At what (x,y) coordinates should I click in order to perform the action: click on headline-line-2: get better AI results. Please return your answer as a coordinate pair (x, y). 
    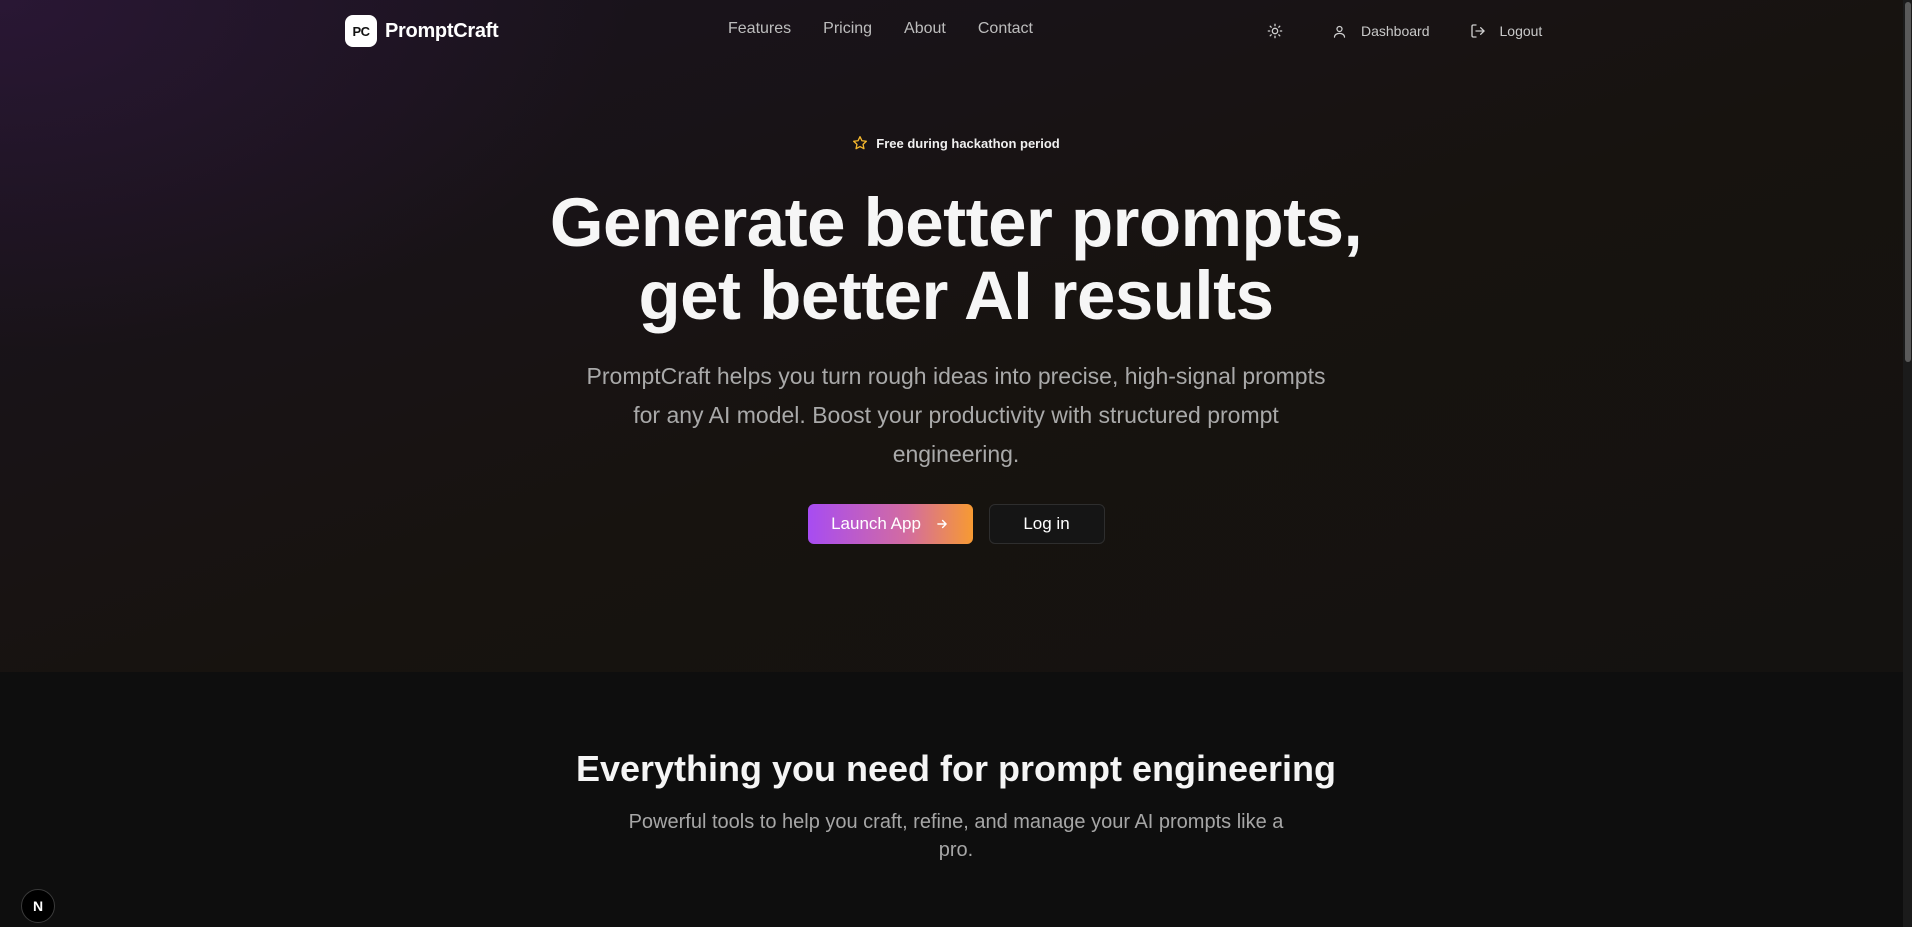
    Looking at the image, I should click on (956, 295).